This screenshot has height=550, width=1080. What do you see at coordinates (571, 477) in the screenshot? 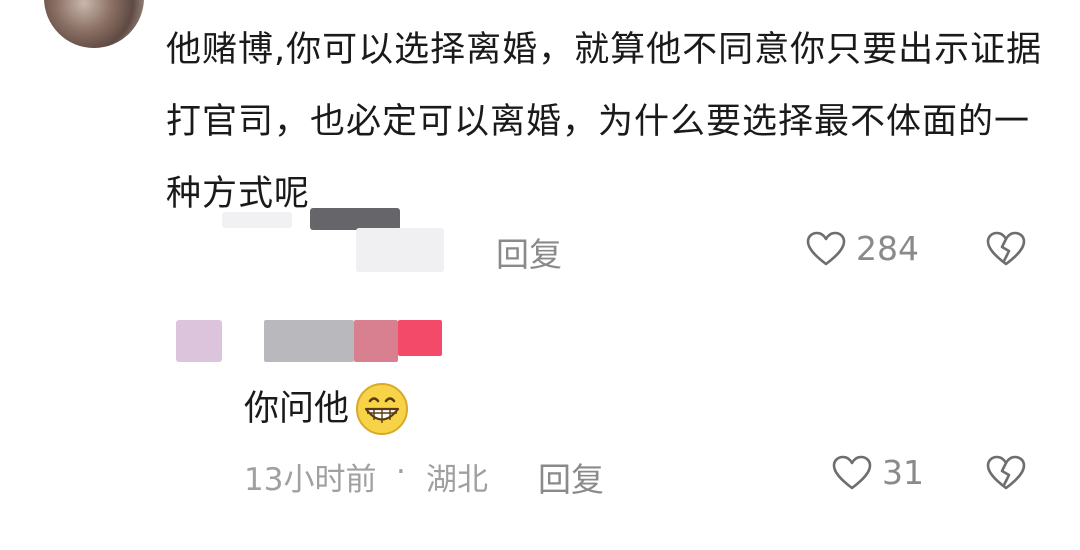
I see `reply-reply-button: 回复` at bounding box center [571, 477].